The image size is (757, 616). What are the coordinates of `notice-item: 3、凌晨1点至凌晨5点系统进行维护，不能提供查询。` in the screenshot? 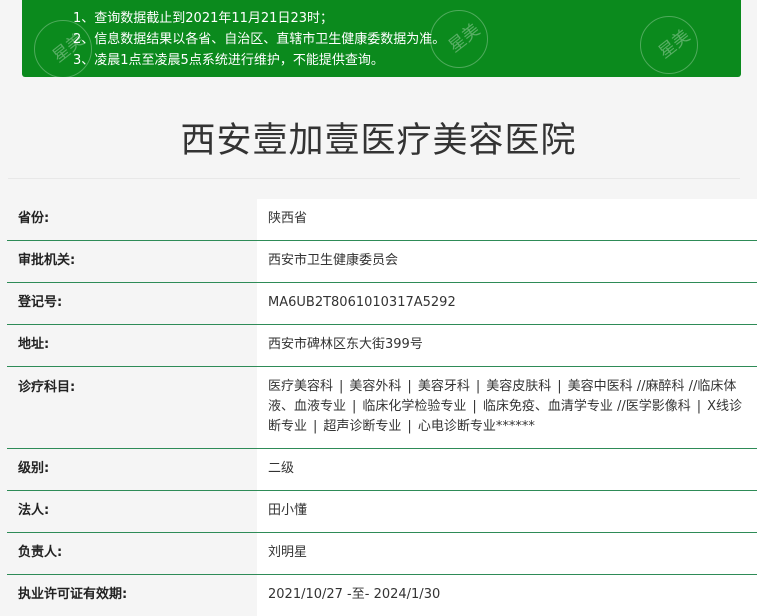 It's located at (228, 60).